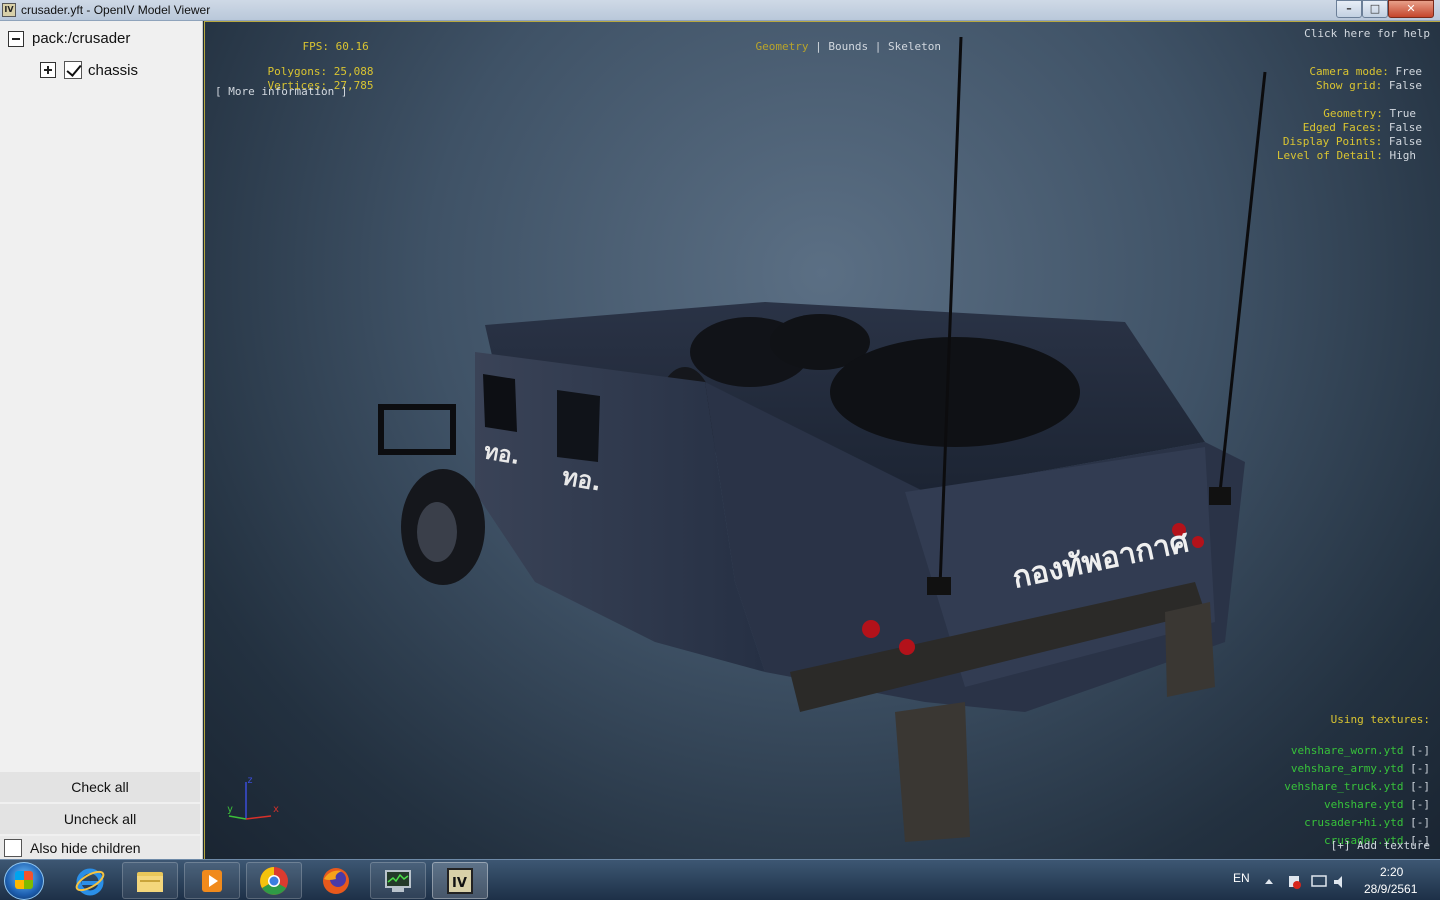 The image size is (1440, 900). I want to click on wheel-hub, so click(437, 532).